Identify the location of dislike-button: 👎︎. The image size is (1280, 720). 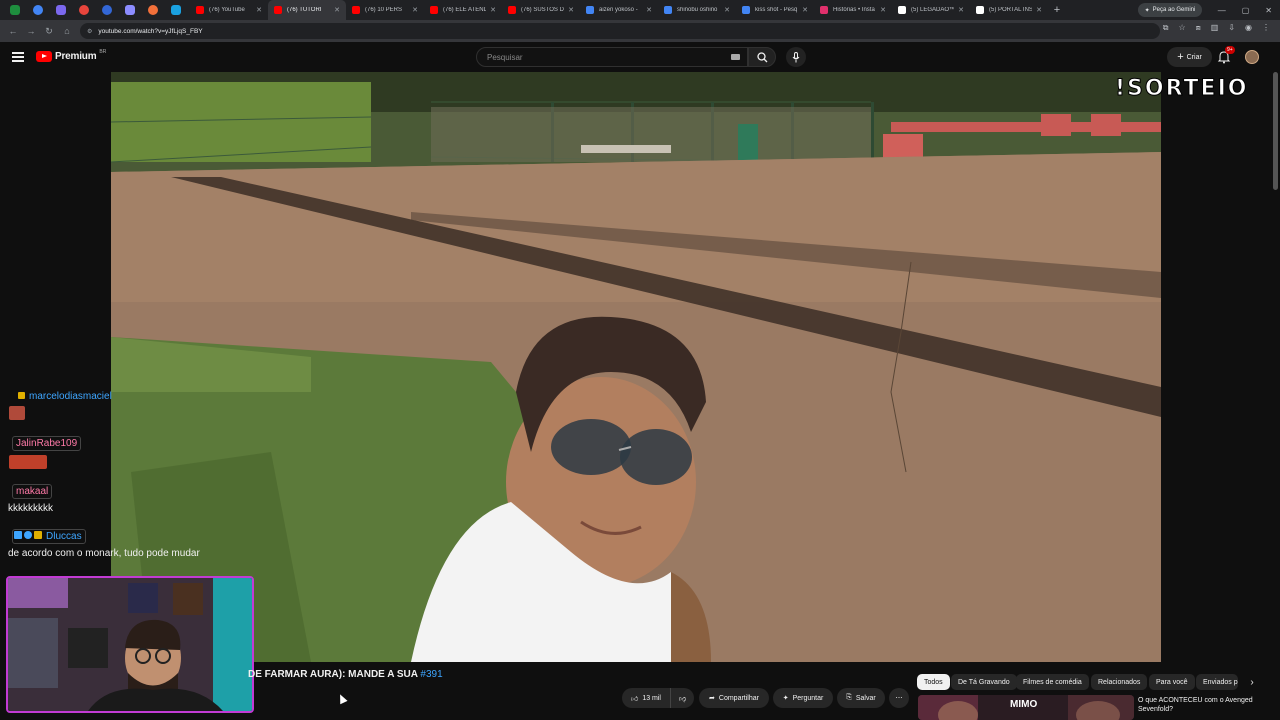
(682, 698).